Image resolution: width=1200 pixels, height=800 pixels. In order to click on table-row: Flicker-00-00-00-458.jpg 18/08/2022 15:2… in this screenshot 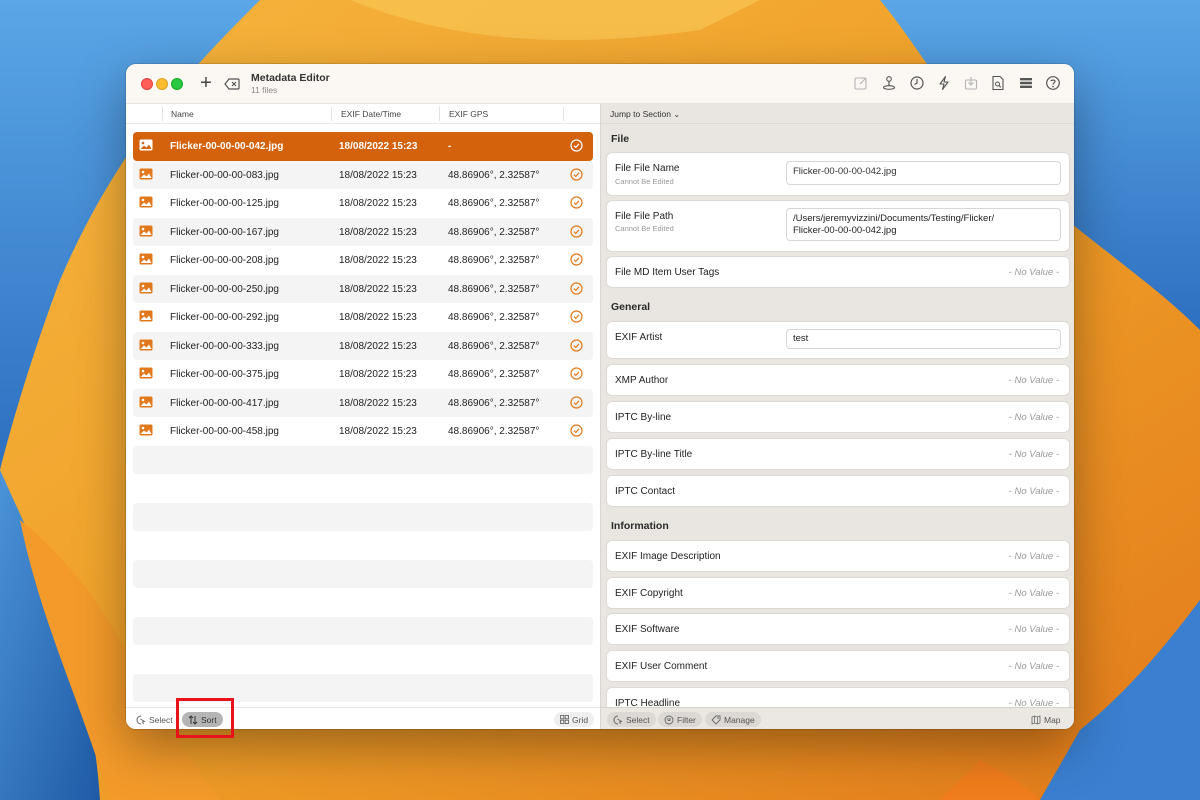, I will do `click(363, 431)`.